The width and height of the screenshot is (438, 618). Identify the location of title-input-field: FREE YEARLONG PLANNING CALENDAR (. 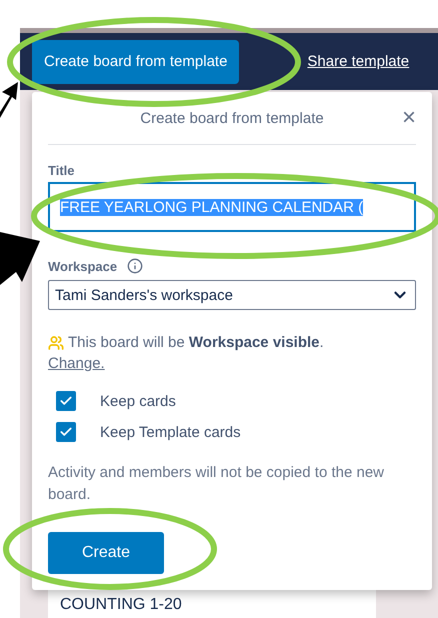
(232, 207).